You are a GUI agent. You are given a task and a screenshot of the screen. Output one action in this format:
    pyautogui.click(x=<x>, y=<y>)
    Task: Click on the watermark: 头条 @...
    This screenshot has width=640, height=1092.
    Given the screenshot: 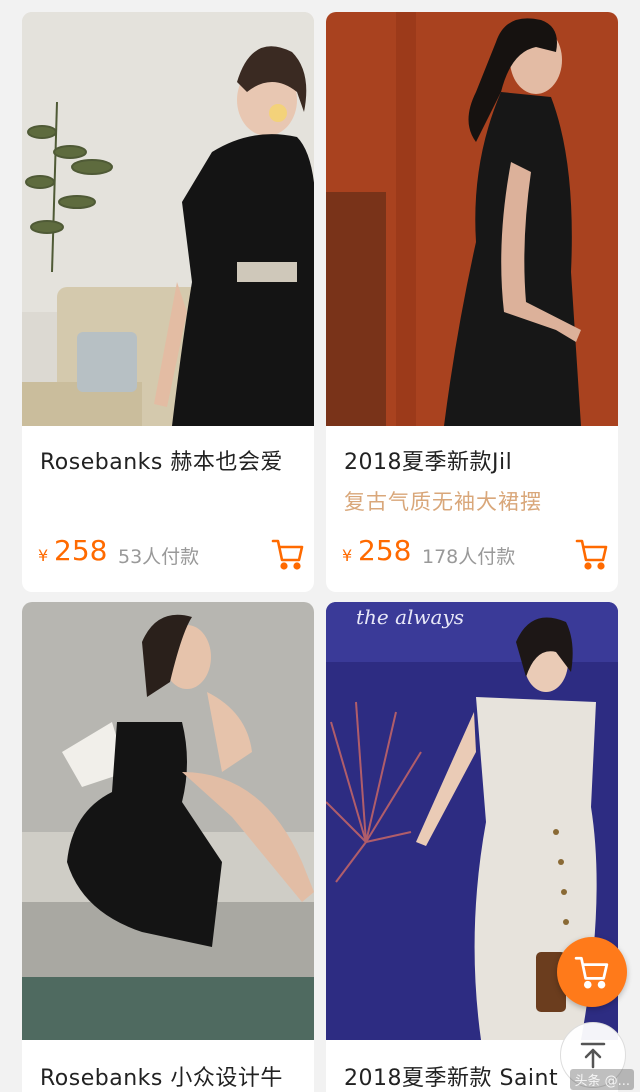 What is the action you would take?
    pyautogui.click(x=602, y=1079)
    